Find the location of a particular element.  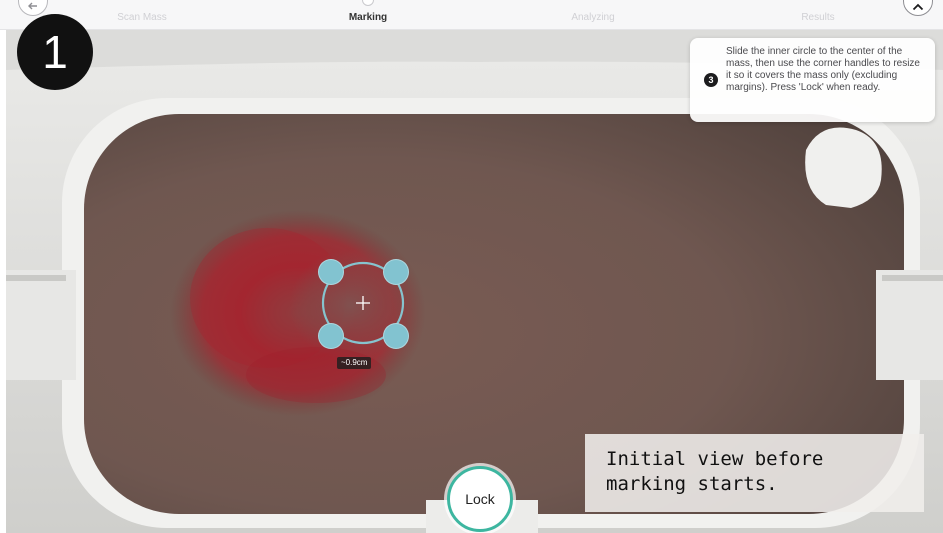

resize-handle-bottom-right is located at coordinates (396, 336).